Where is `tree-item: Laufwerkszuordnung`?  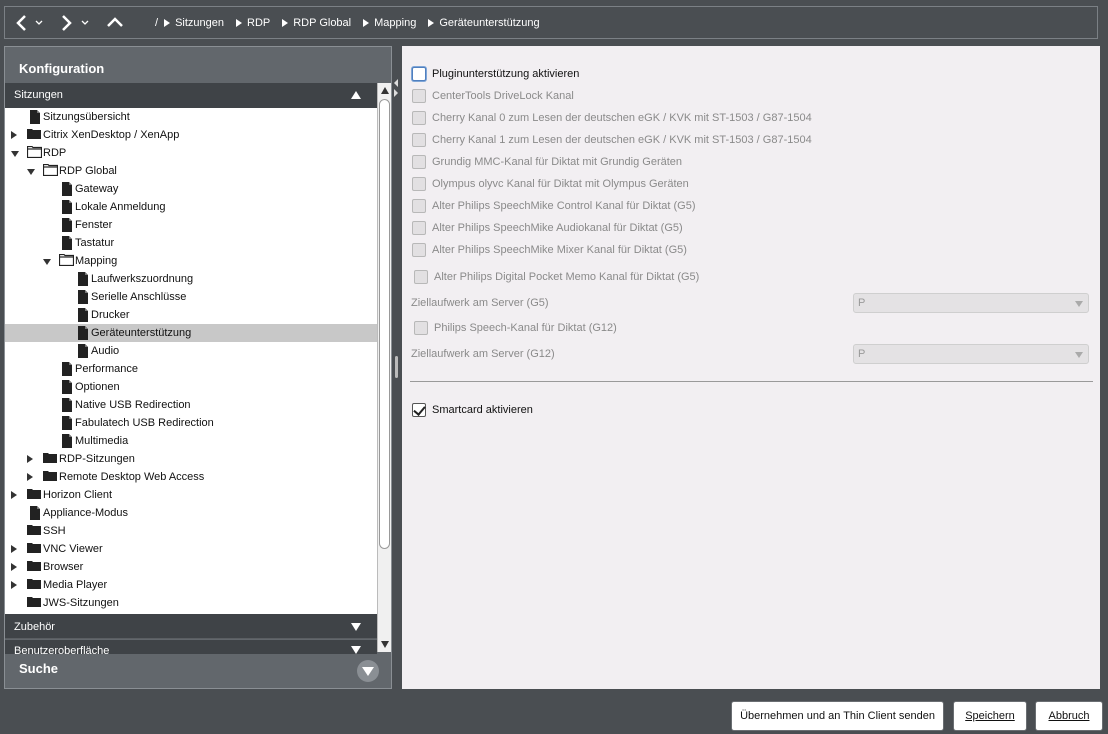 tree-item: Laufwerkszuordnung is located at coordinates (191, 279).